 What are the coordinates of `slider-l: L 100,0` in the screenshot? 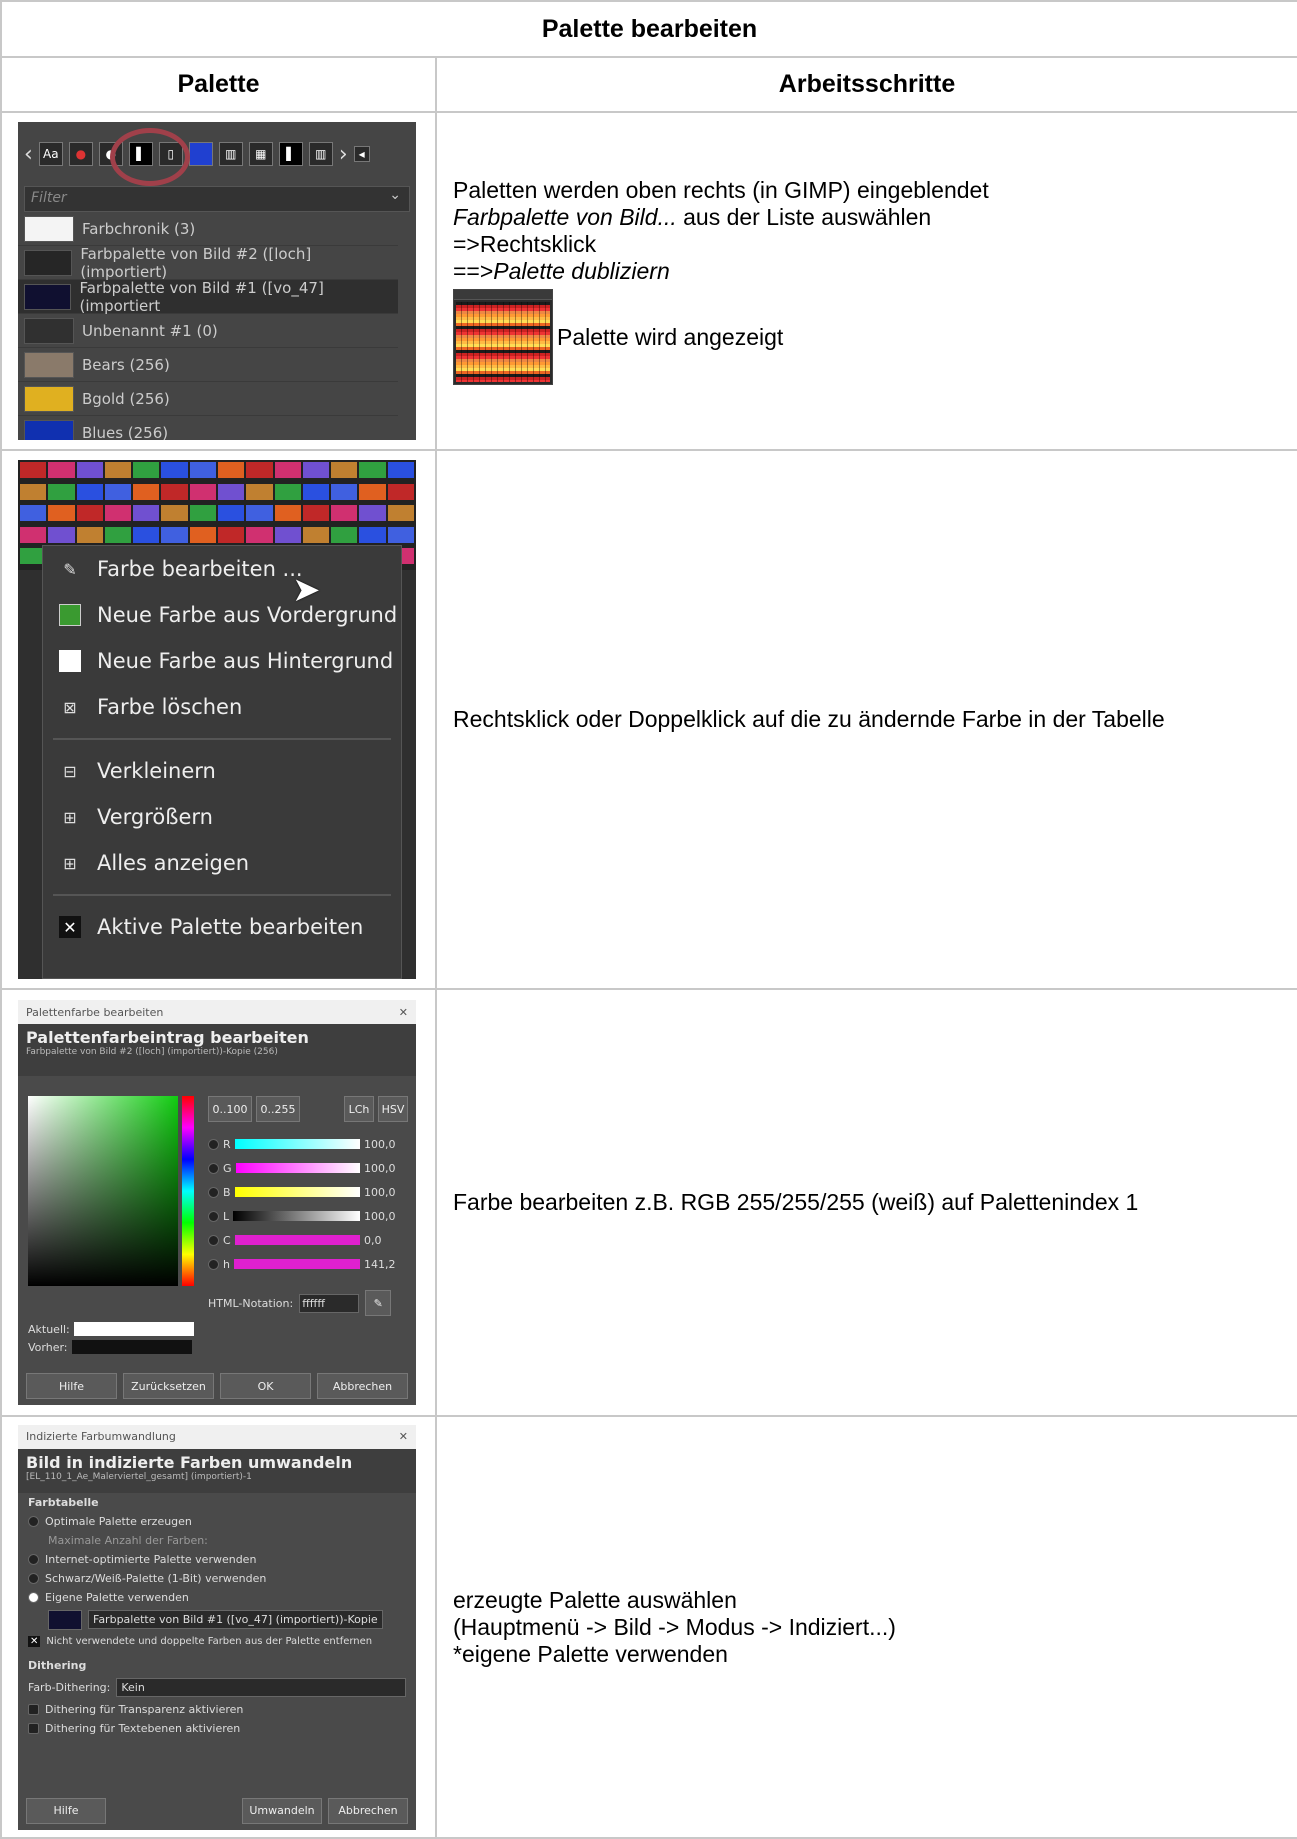 It's located at (308, 1216).